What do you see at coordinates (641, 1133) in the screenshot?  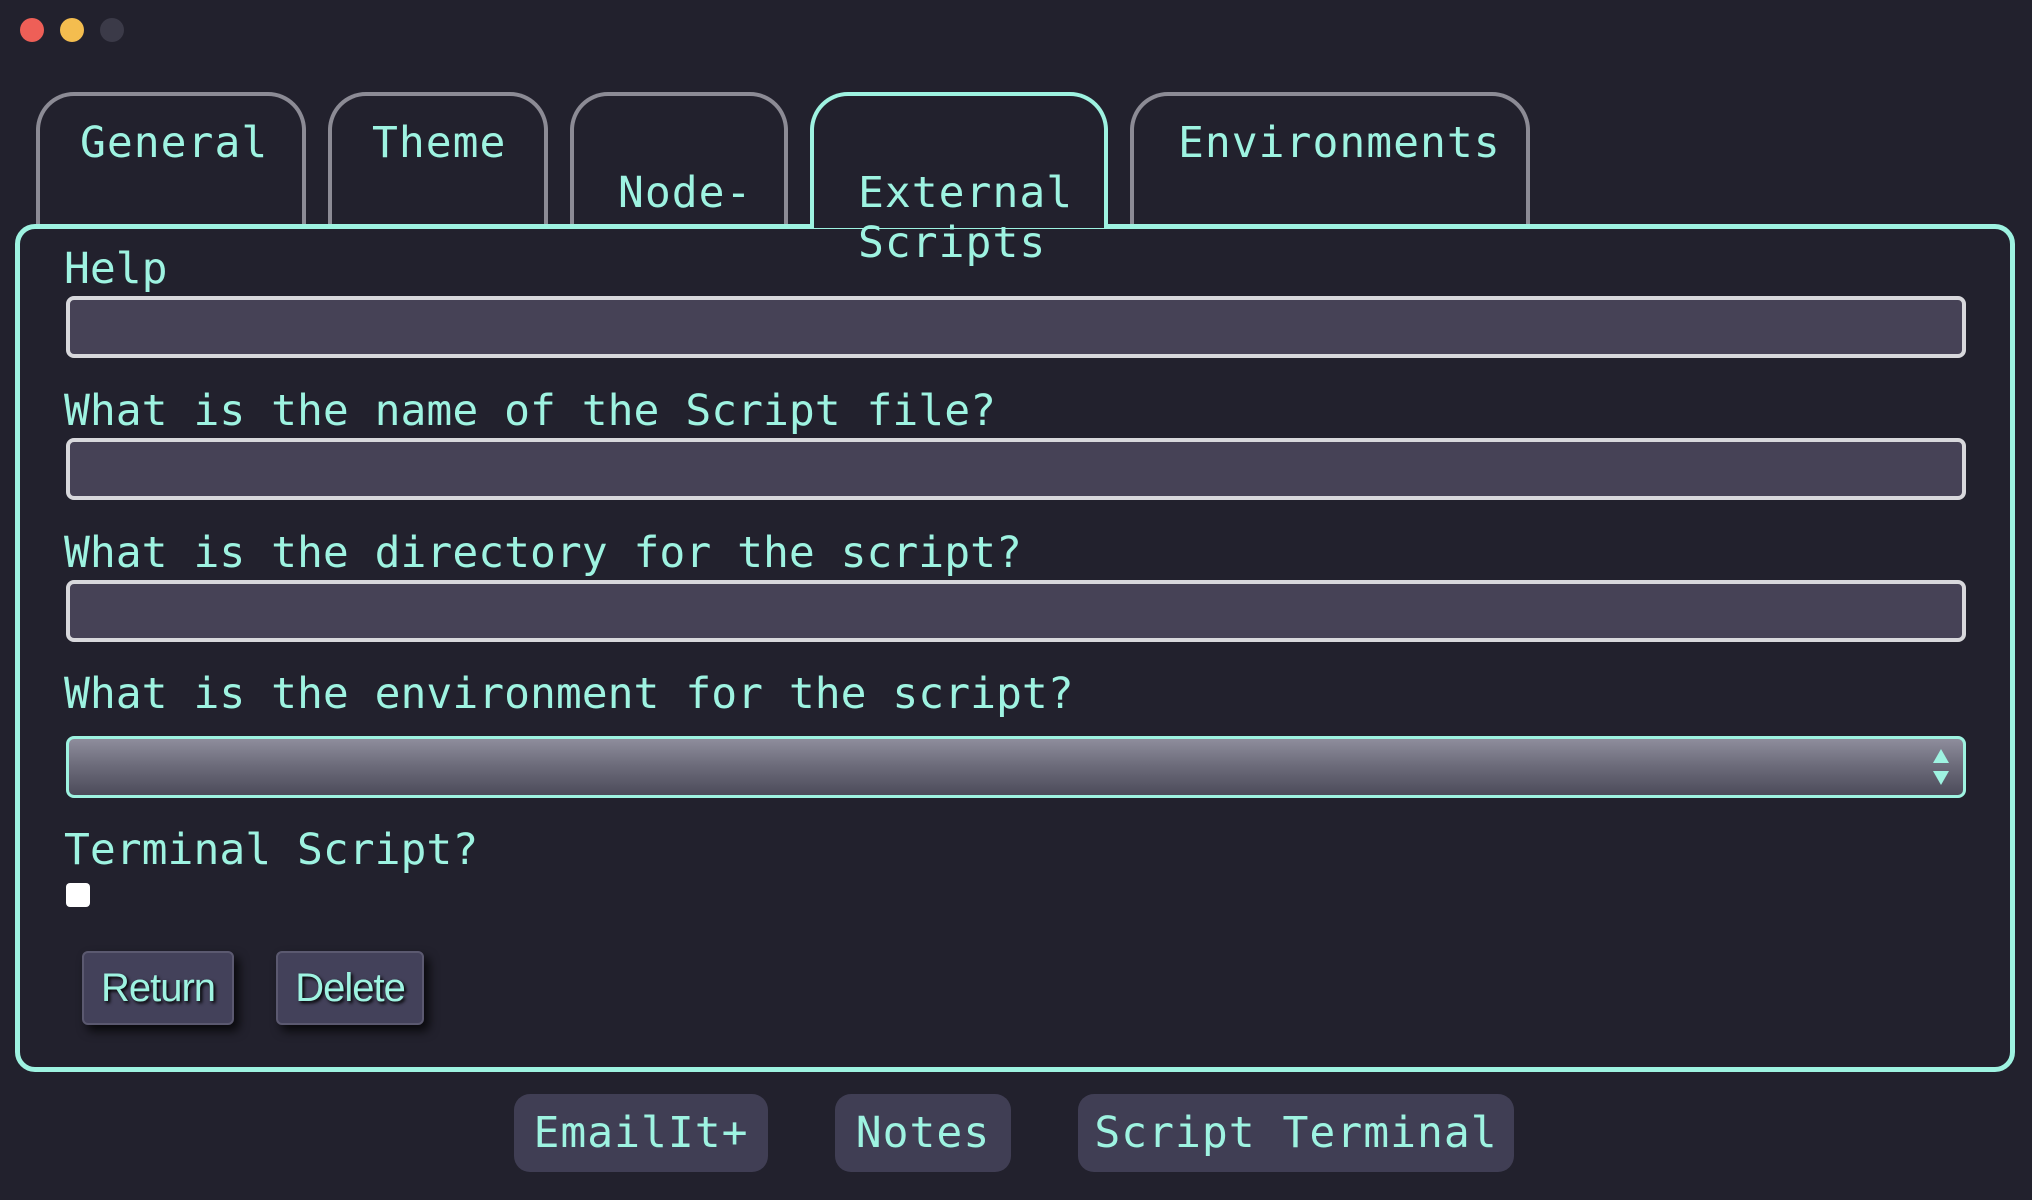 I see `emailit-button: EmailIt+` at bounding box center [641, 1133].